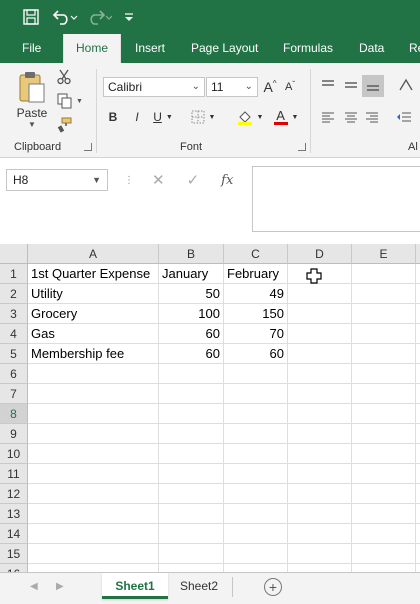 This screenshot has width=420, height=604. What do you see at coordinates (191, 394) in the screenshot?
I see `cell-b7` at bounding box center [191, 394].